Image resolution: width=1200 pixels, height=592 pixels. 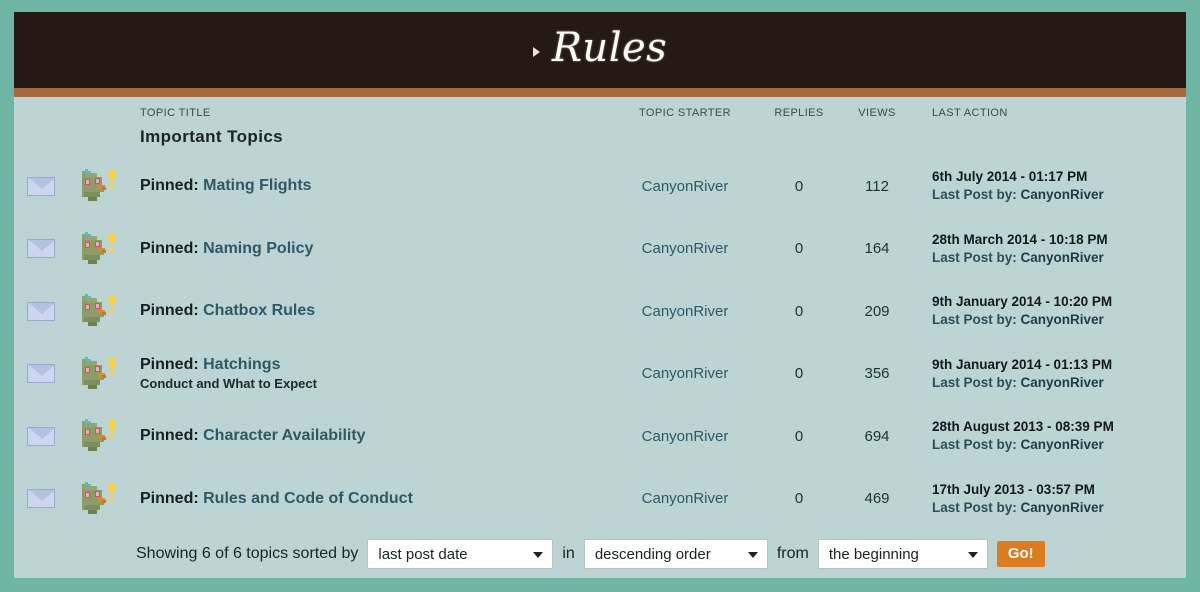 I want to click on topic-title-link: Pinned: Rules and Code of Conduct, so click(x=375, y=499).